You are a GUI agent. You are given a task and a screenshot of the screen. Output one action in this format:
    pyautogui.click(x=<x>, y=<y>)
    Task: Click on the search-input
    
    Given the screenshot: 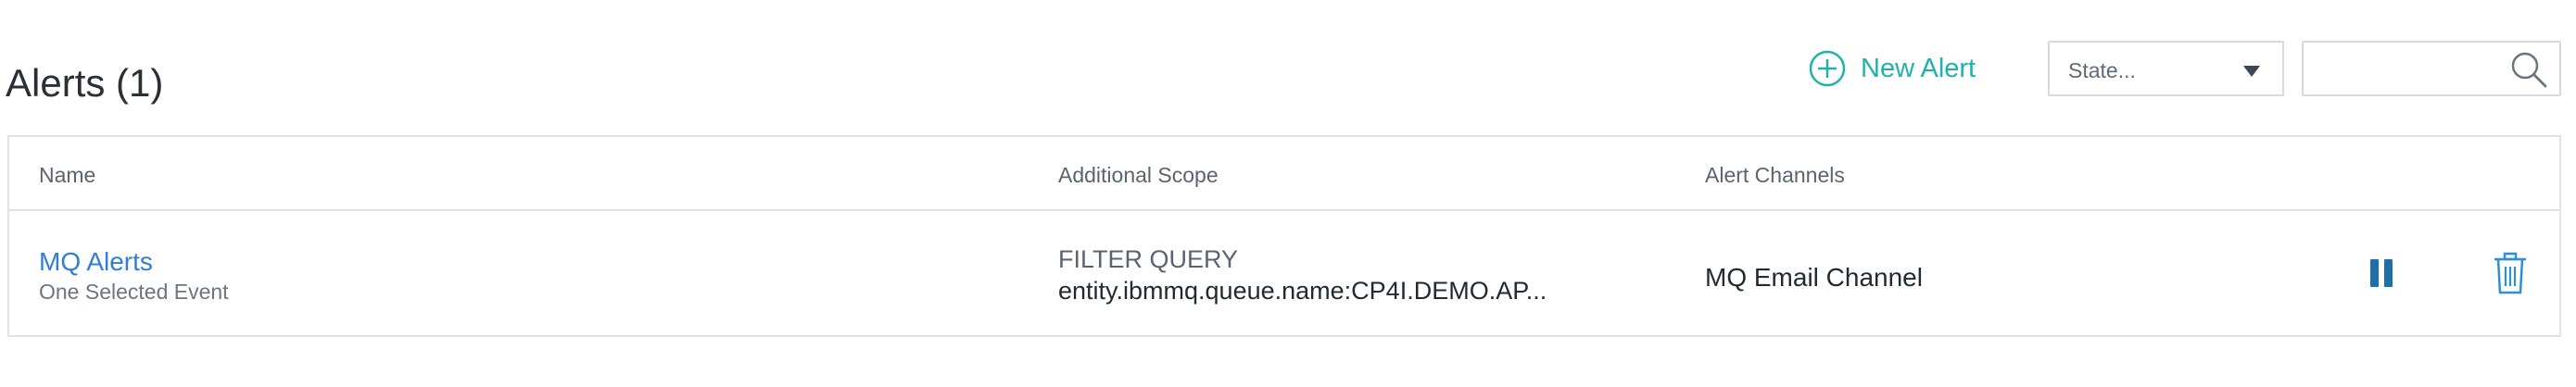 What is the action you would take?
    pyautogui.click(x=2407, y=69)
    